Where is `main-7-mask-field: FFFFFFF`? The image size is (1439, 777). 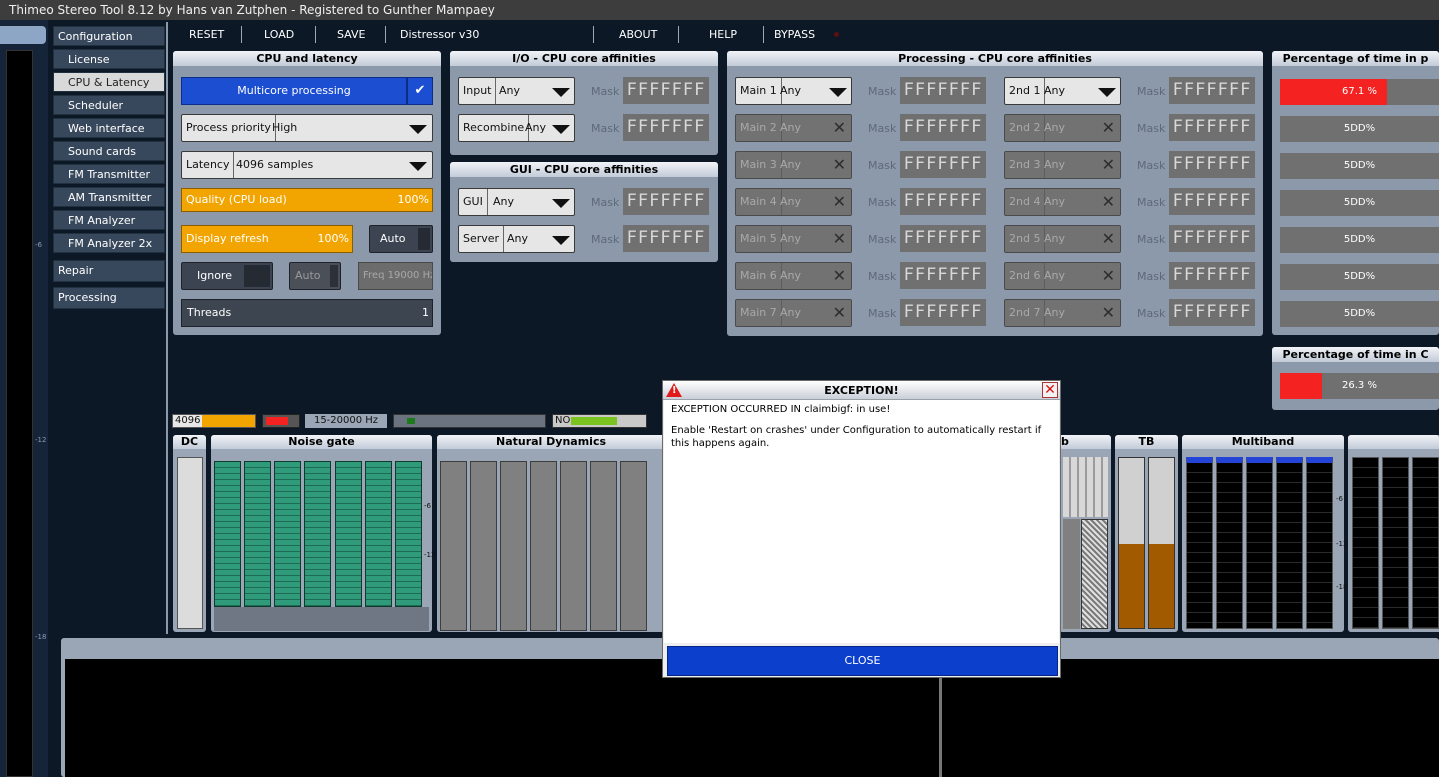 main-7-mask-field: FFFFFFF is located at coordinates (943, 312).